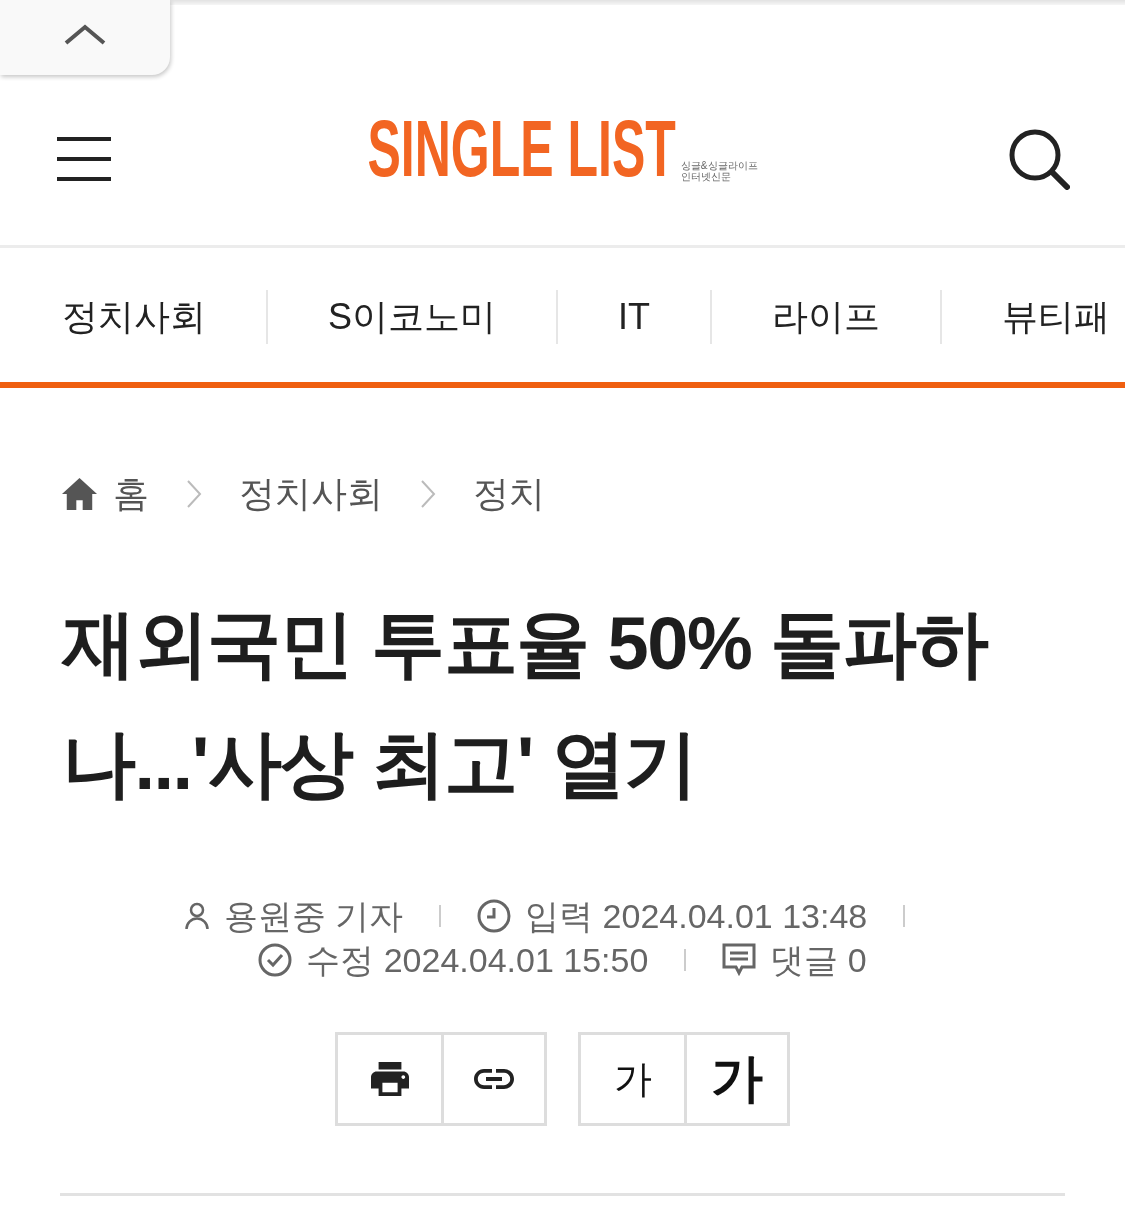  Describe the element at coordinates (818, 960) in the screenshot. I see `meta-comments: 댓글 0` at that location.